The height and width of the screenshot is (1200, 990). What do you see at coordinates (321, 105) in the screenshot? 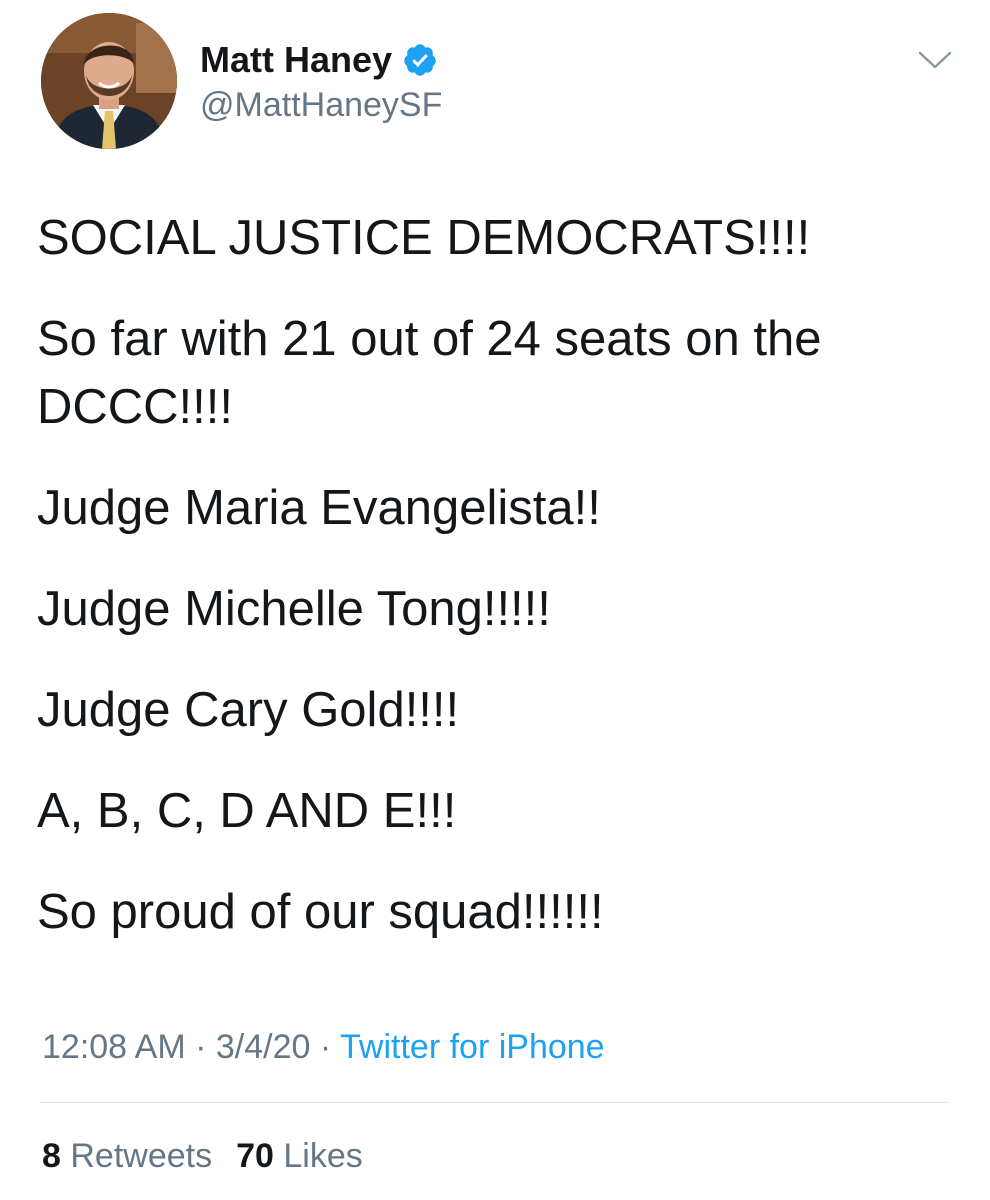
I see `author-handle: @MattHaneySF` at bounding box center [321, 105].